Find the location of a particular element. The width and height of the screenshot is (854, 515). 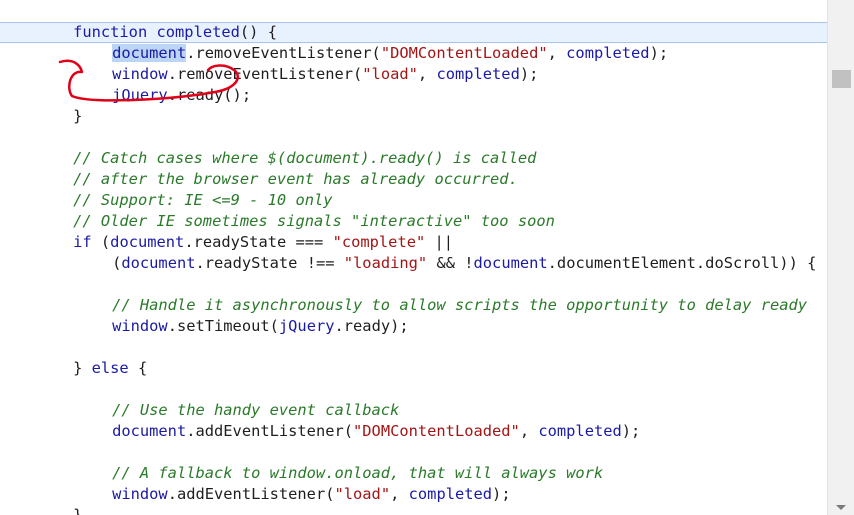

property: .documentElement.doScroll)) { is located at coordinates (682, 263).